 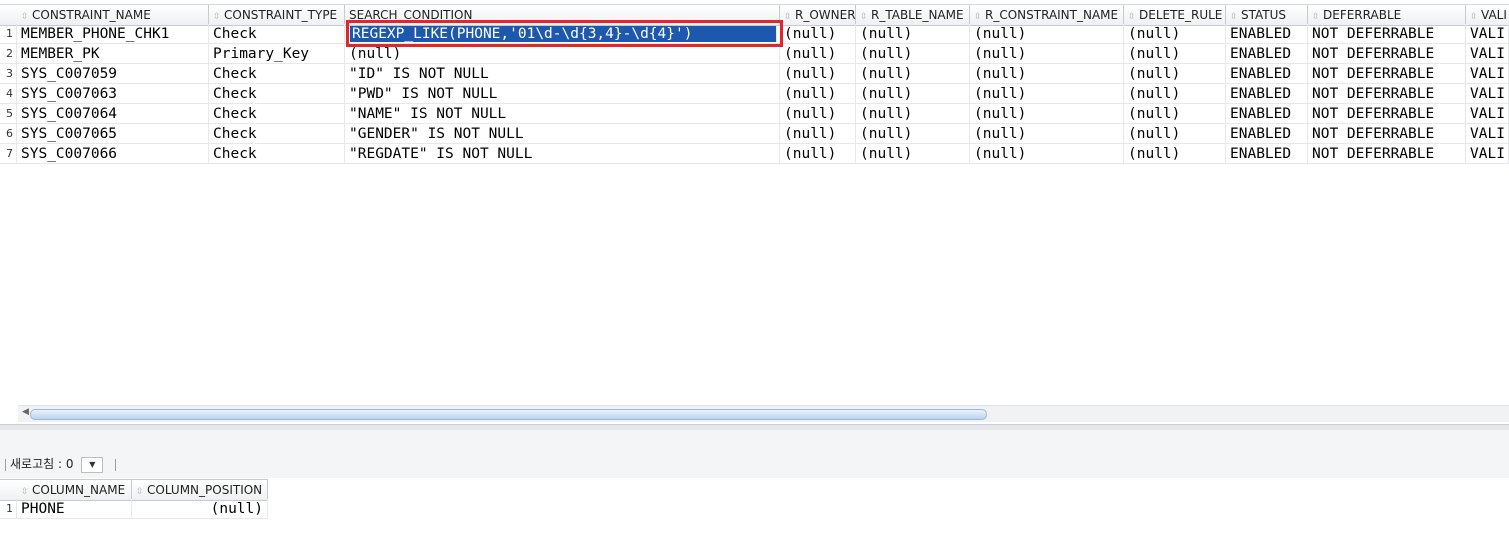 I want to click on refresh-value: 0, so click(x=69, y=464).